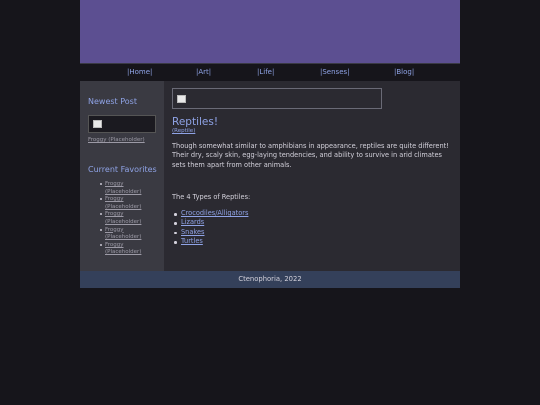  What do you see at coordinates (139, 72) in the screenshot?
I see `nav-home-link: |Home|` at bounding box center [139, 72].